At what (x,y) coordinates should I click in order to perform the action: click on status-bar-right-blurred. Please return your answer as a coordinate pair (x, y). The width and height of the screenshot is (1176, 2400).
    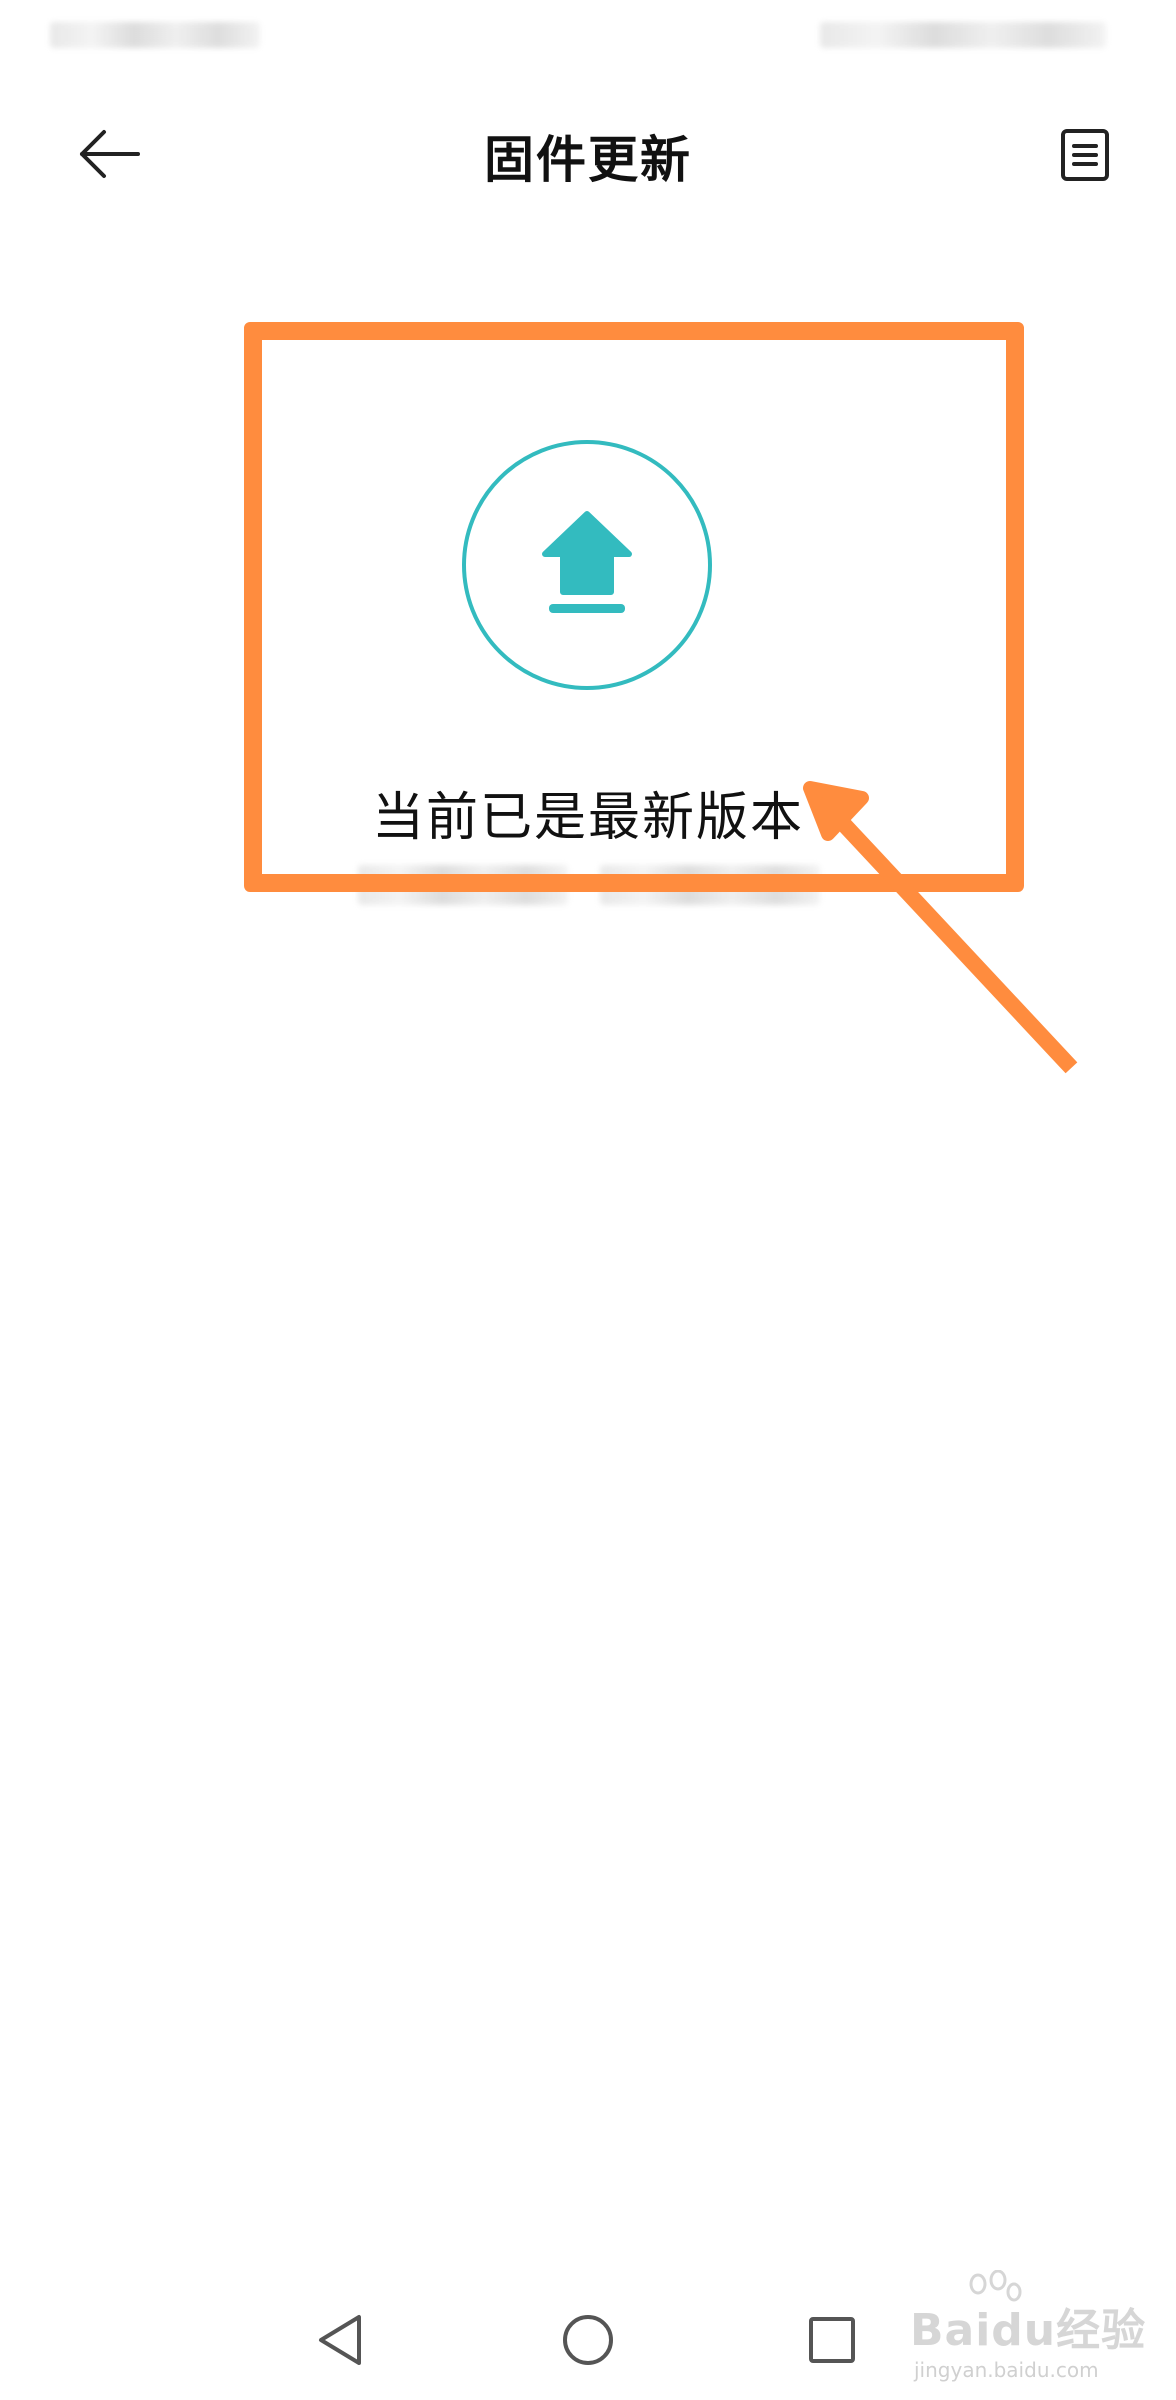
    Looking at the image, I should click on (963, 35).